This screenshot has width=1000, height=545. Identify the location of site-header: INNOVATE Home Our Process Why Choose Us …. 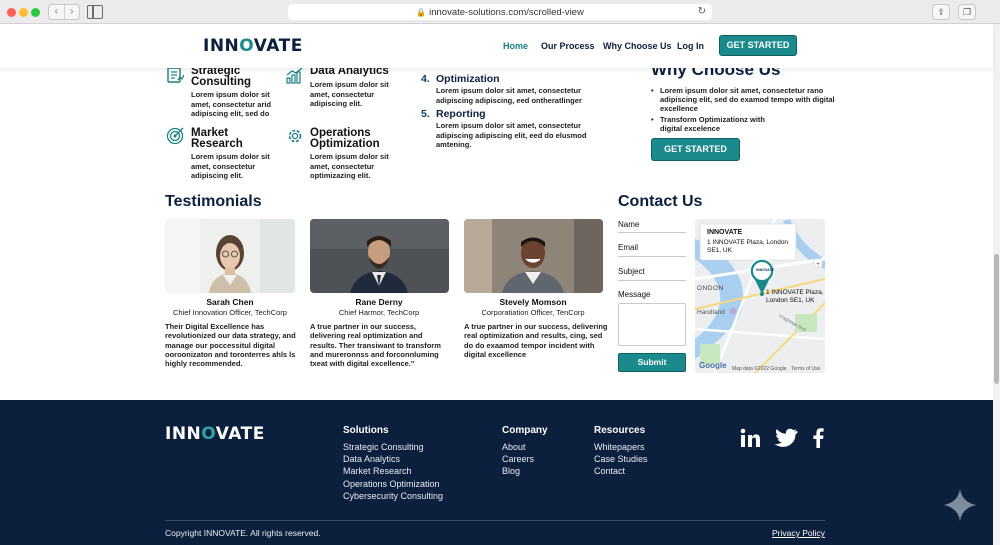
(496, 46).